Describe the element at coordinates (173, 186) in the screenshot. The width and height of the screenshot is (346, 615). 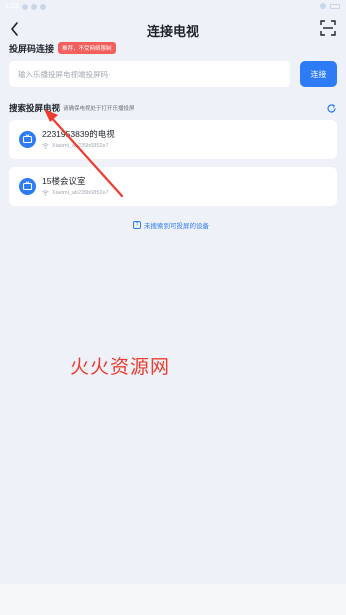
I see `device-item: 15楼会议室 Xiaomi_ab235b6852e7` at that location.